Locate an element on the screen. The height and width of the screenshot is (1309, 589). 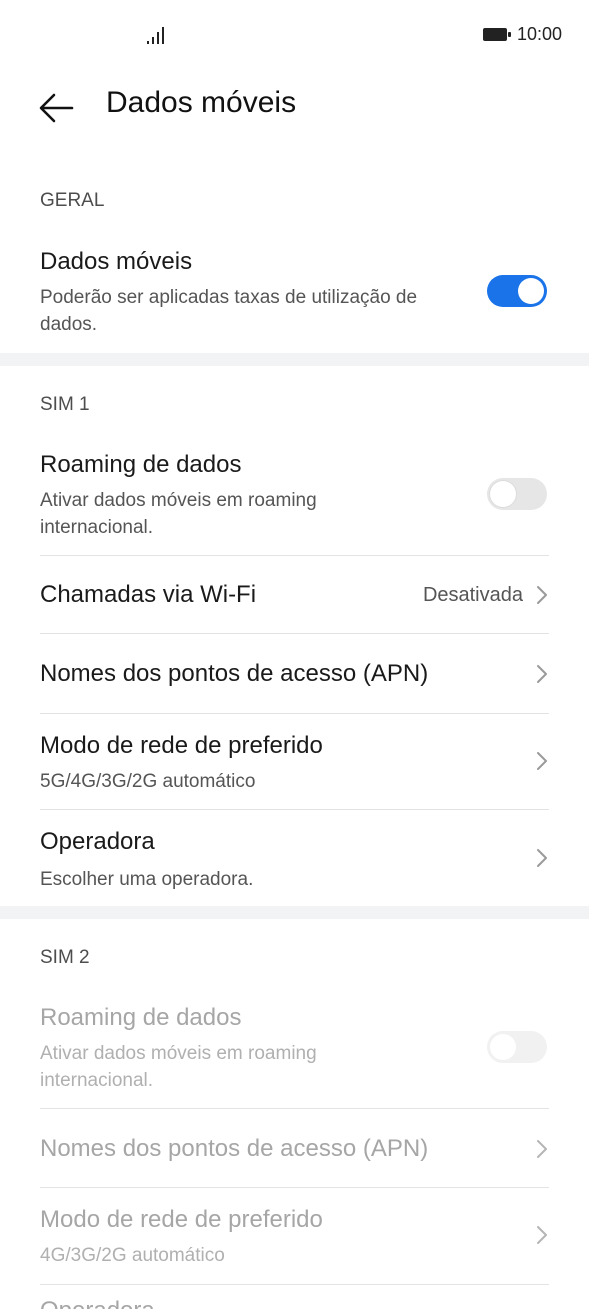
back-arrow-icon is located at coordinates (56, 108).